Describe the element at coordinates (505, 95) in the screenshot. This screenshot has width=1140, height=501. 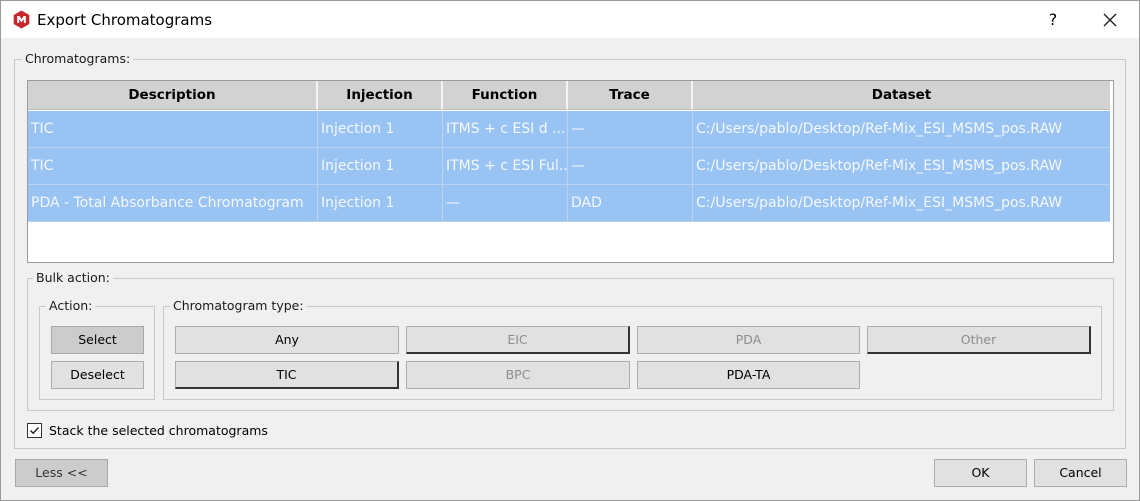
I see `column-header-function: Function` at that location.